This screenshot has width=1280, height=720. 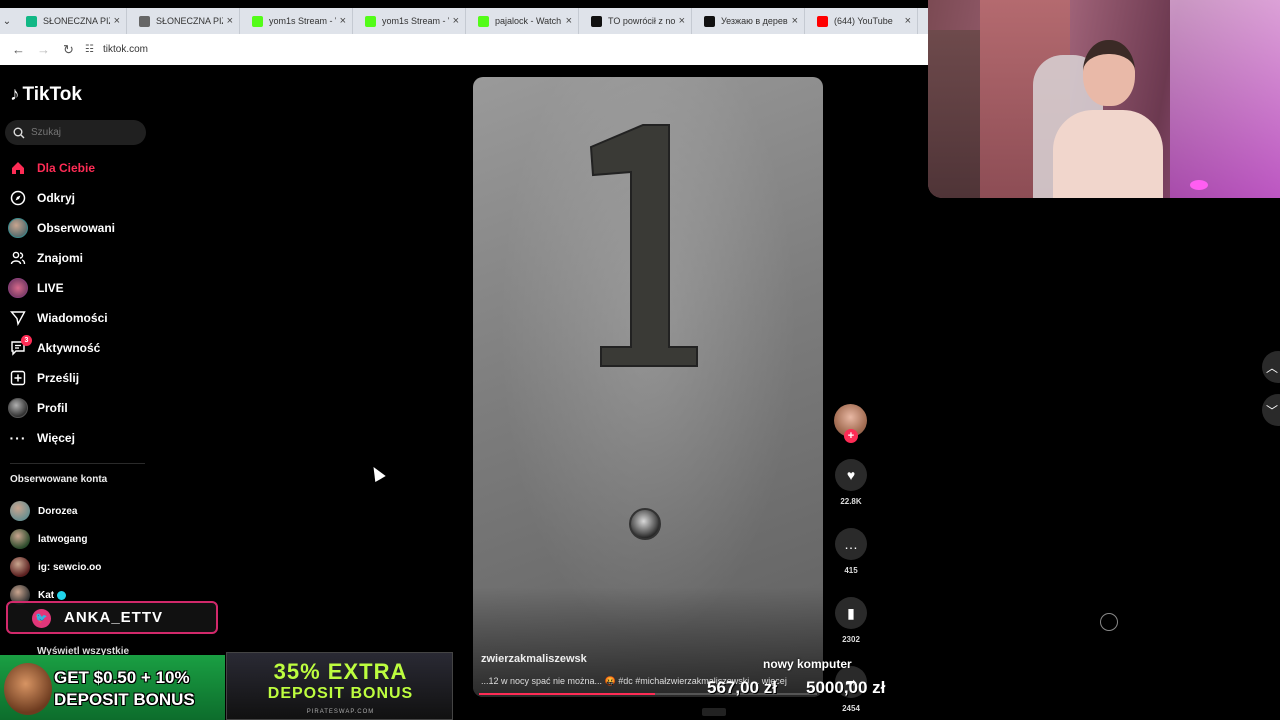 What do you see at coordinates (1109, 622) in the screenshot?
I see `loading-spinner-icon` at bounding box center [1109, 622].